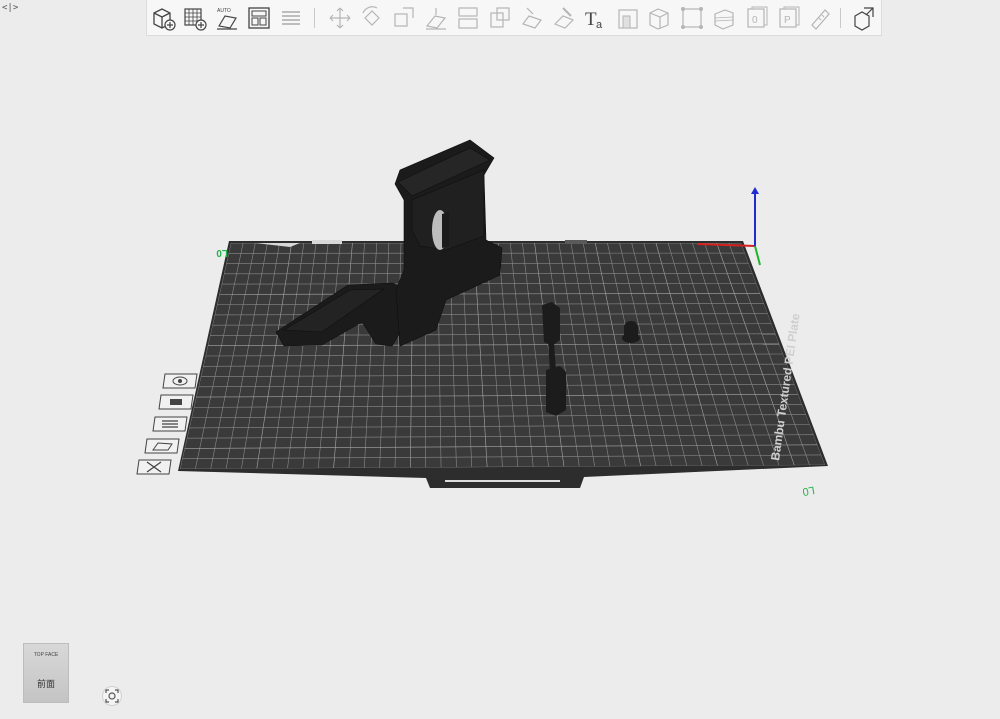 Image resolution: width=1000 pixels, height=719 pixels. I want to click on navcube-face-label: 前面, so click(45, 685).